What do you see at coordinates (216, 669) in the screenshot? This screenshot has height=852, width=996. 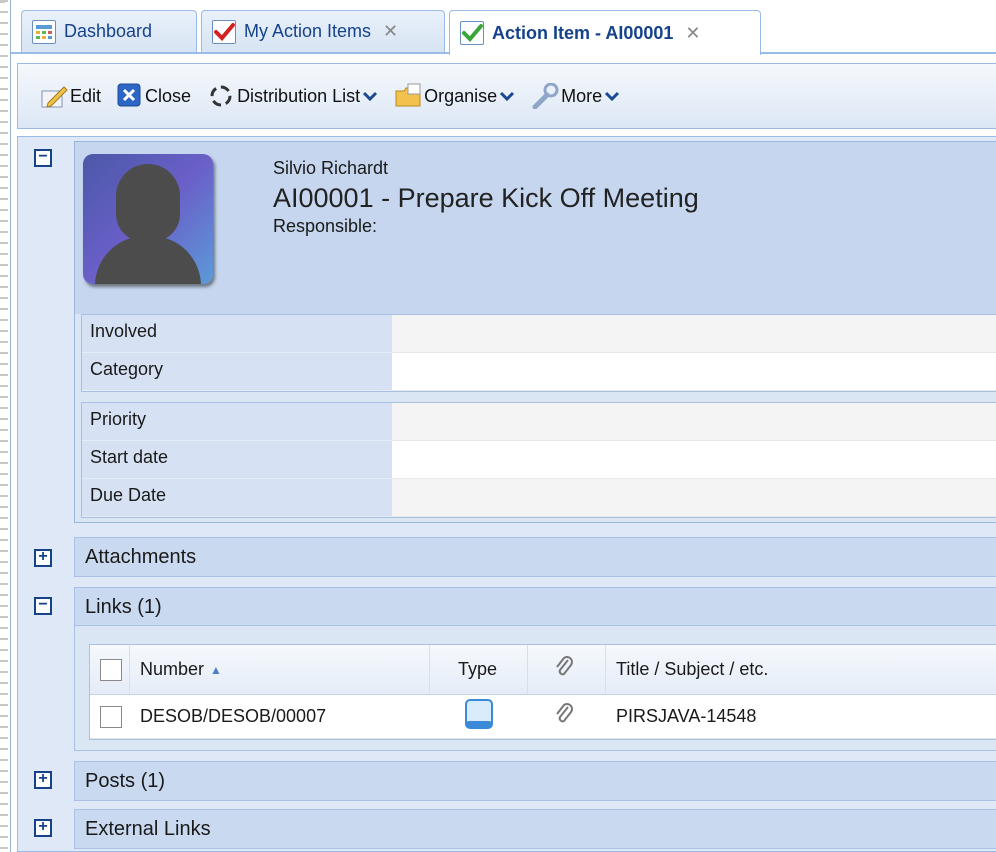 I see `sort-asc-icon: ▲` at bounding box center [216, 669].